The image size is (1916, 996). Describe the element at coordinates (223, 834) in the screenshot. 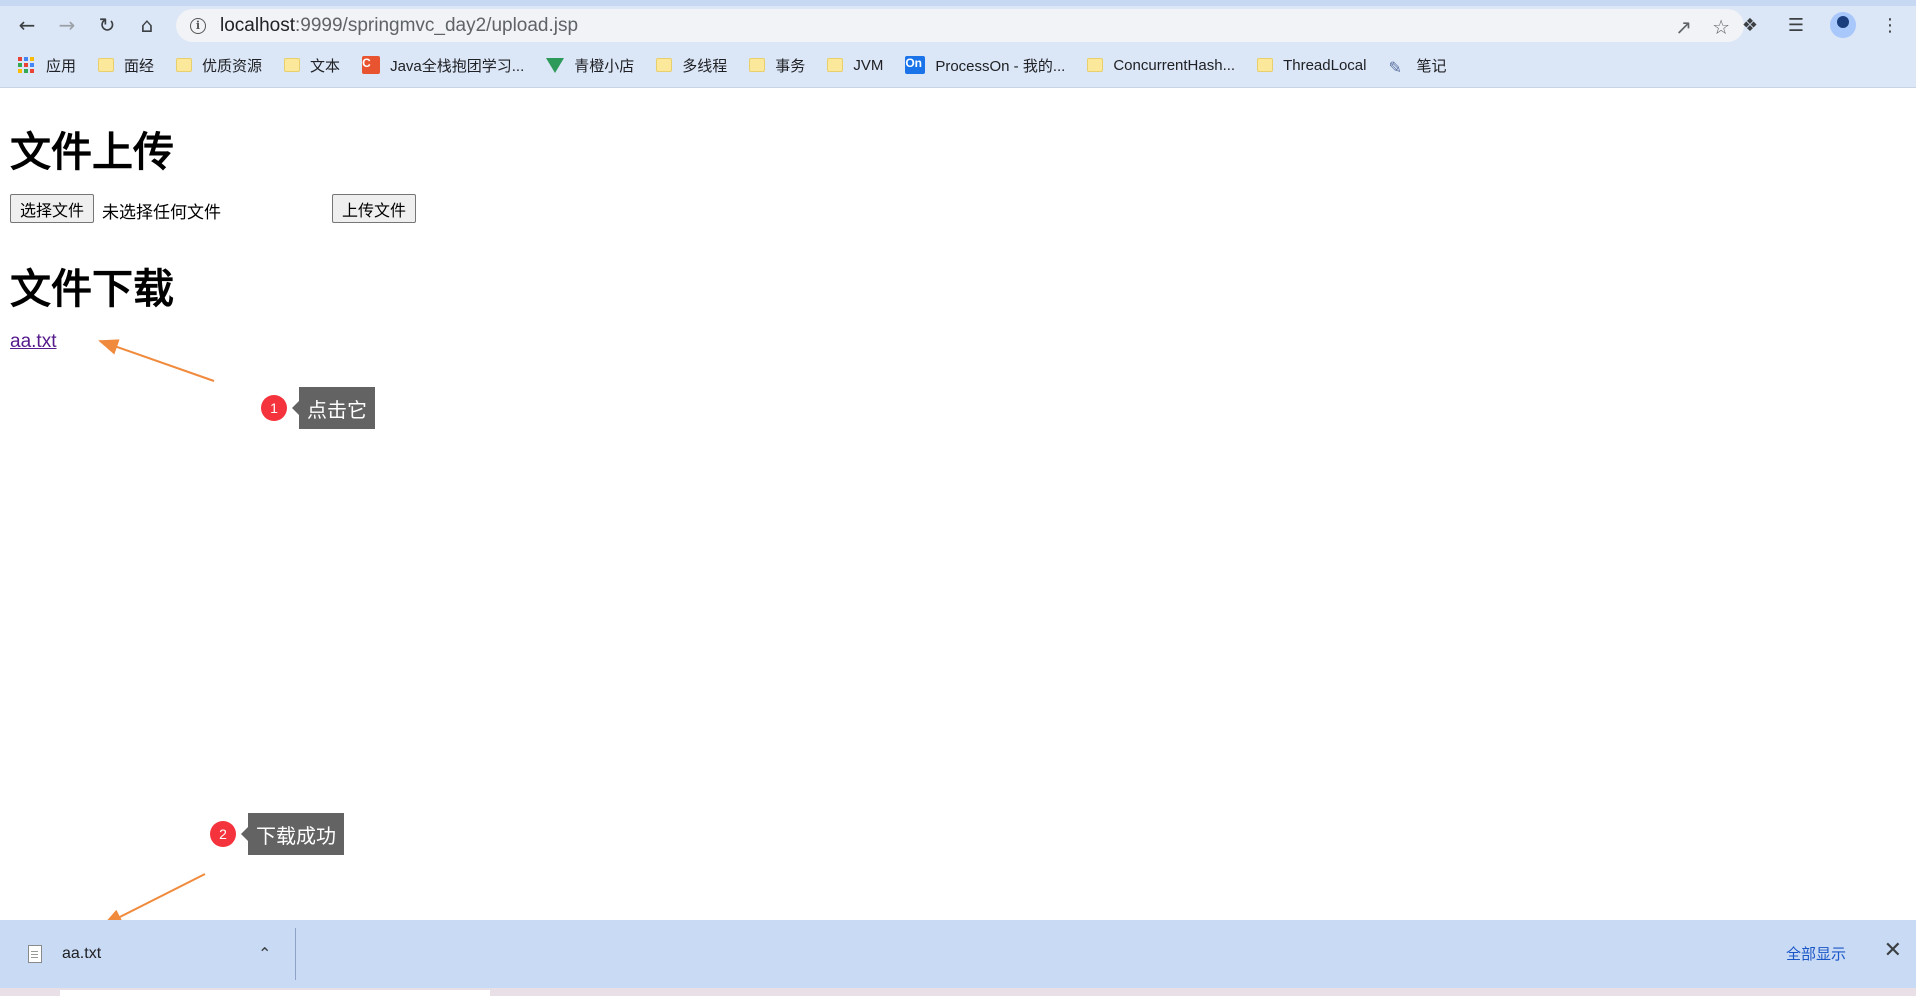

I see `step-badge: 2` at that location.